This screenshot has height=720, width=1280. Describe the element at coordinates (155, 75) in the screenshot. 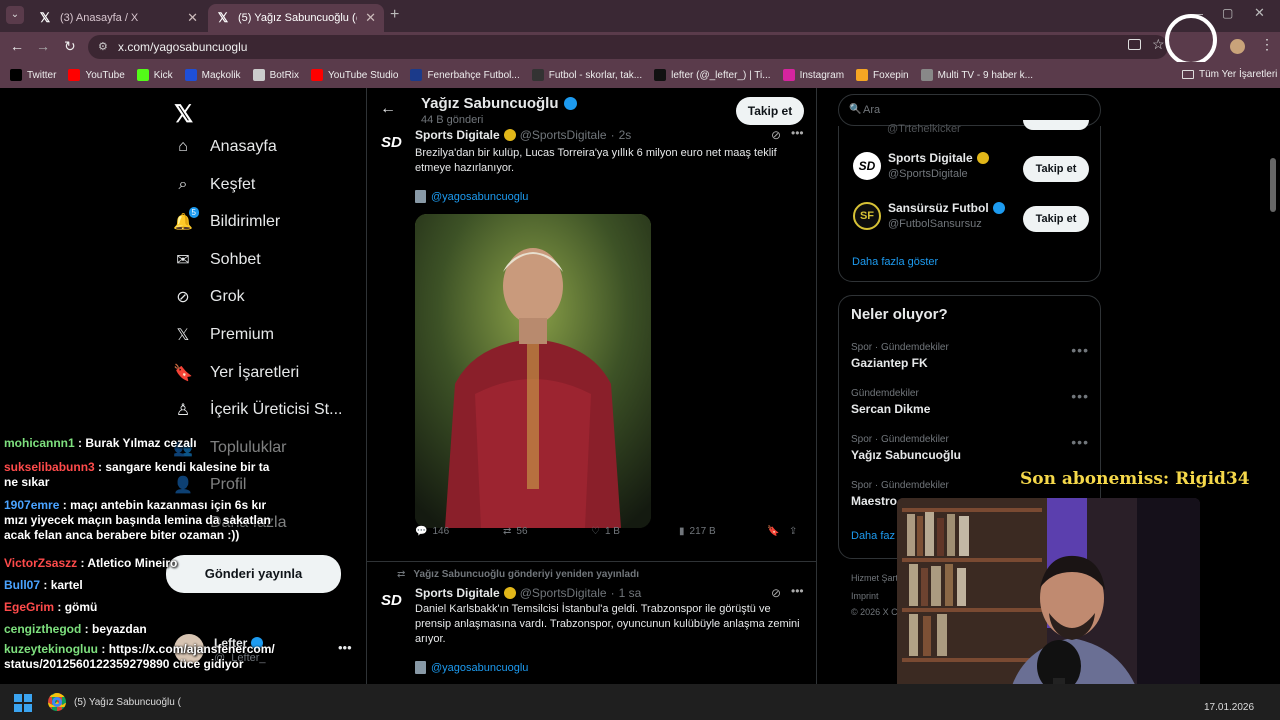

I see `bookmark-item: Kick` at that location.